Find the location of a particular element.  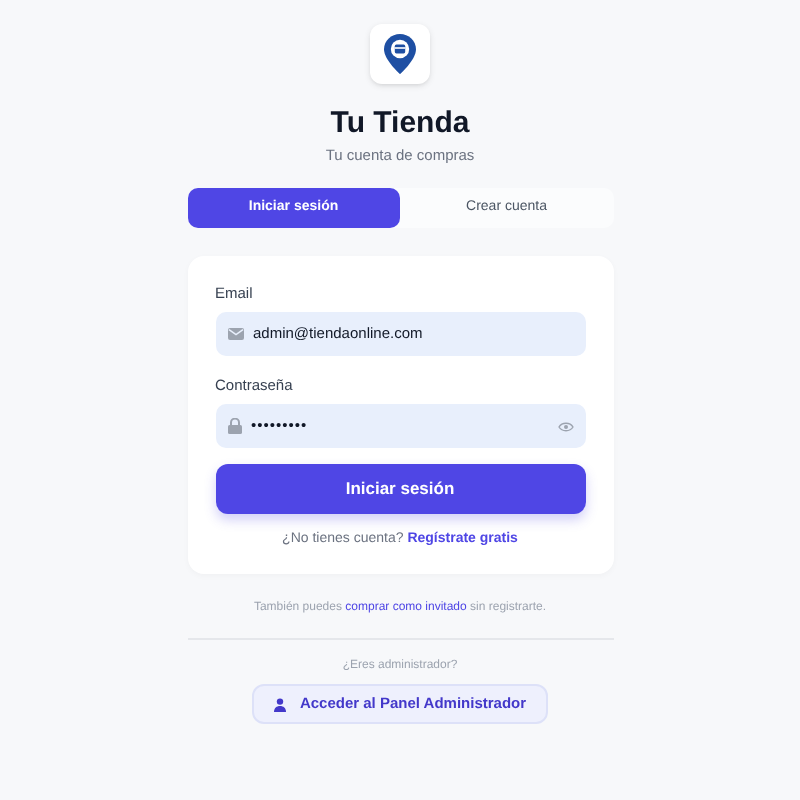

app-title: Tu Tienda is located at coordinates (400, 124).